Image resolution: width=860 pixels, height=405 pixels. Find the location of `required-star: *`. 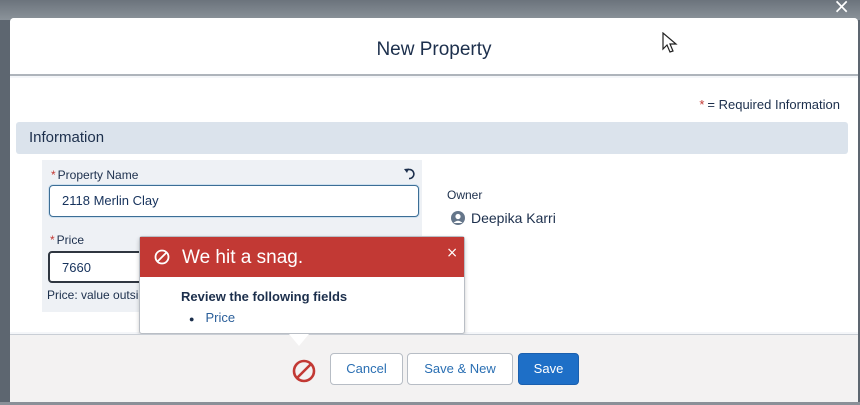

required-star: * is located at coordinates (702, 104).